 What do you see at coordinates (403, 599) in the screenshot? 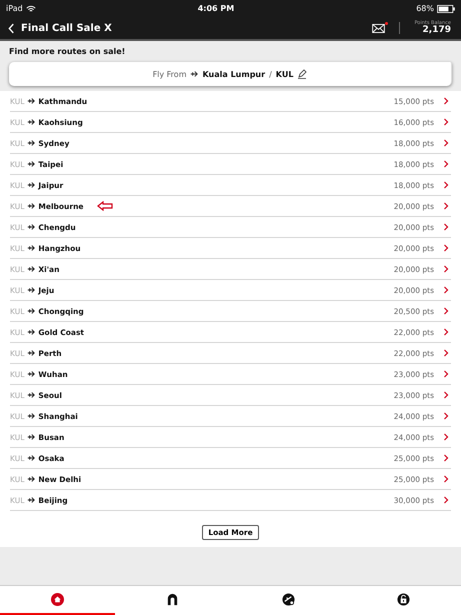
I see `lock-icon` at bounding box center [403, 599].